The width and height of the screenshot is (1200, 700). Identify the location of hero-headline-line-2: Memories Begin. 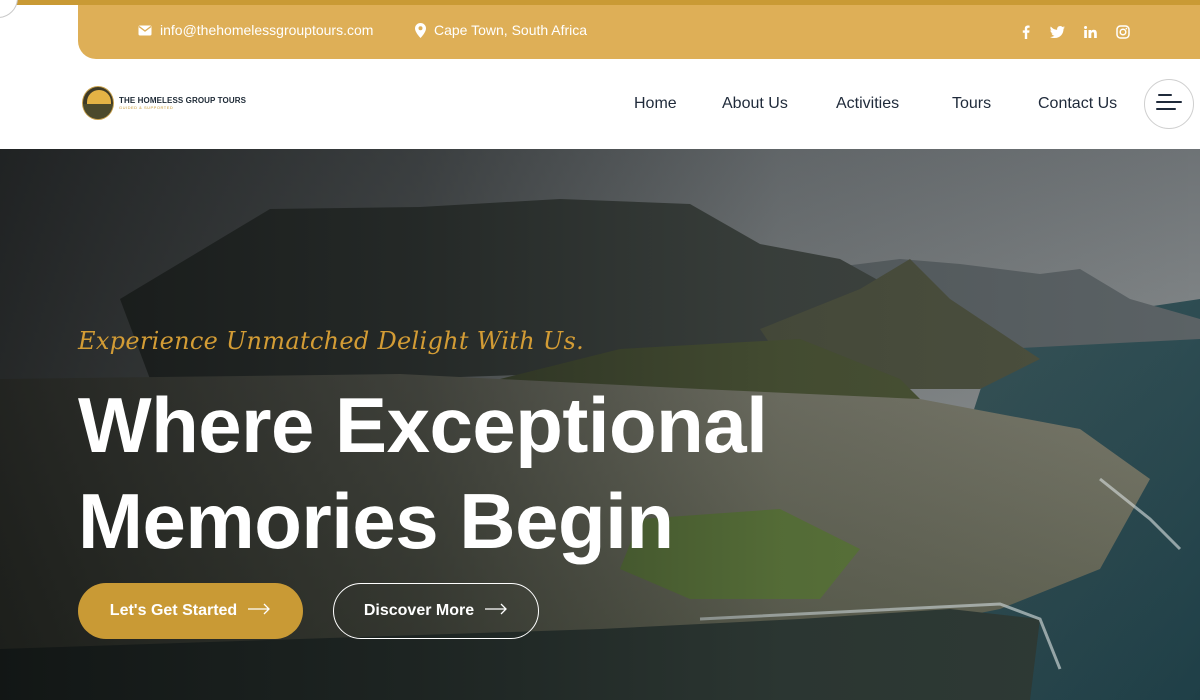
(376, 521).